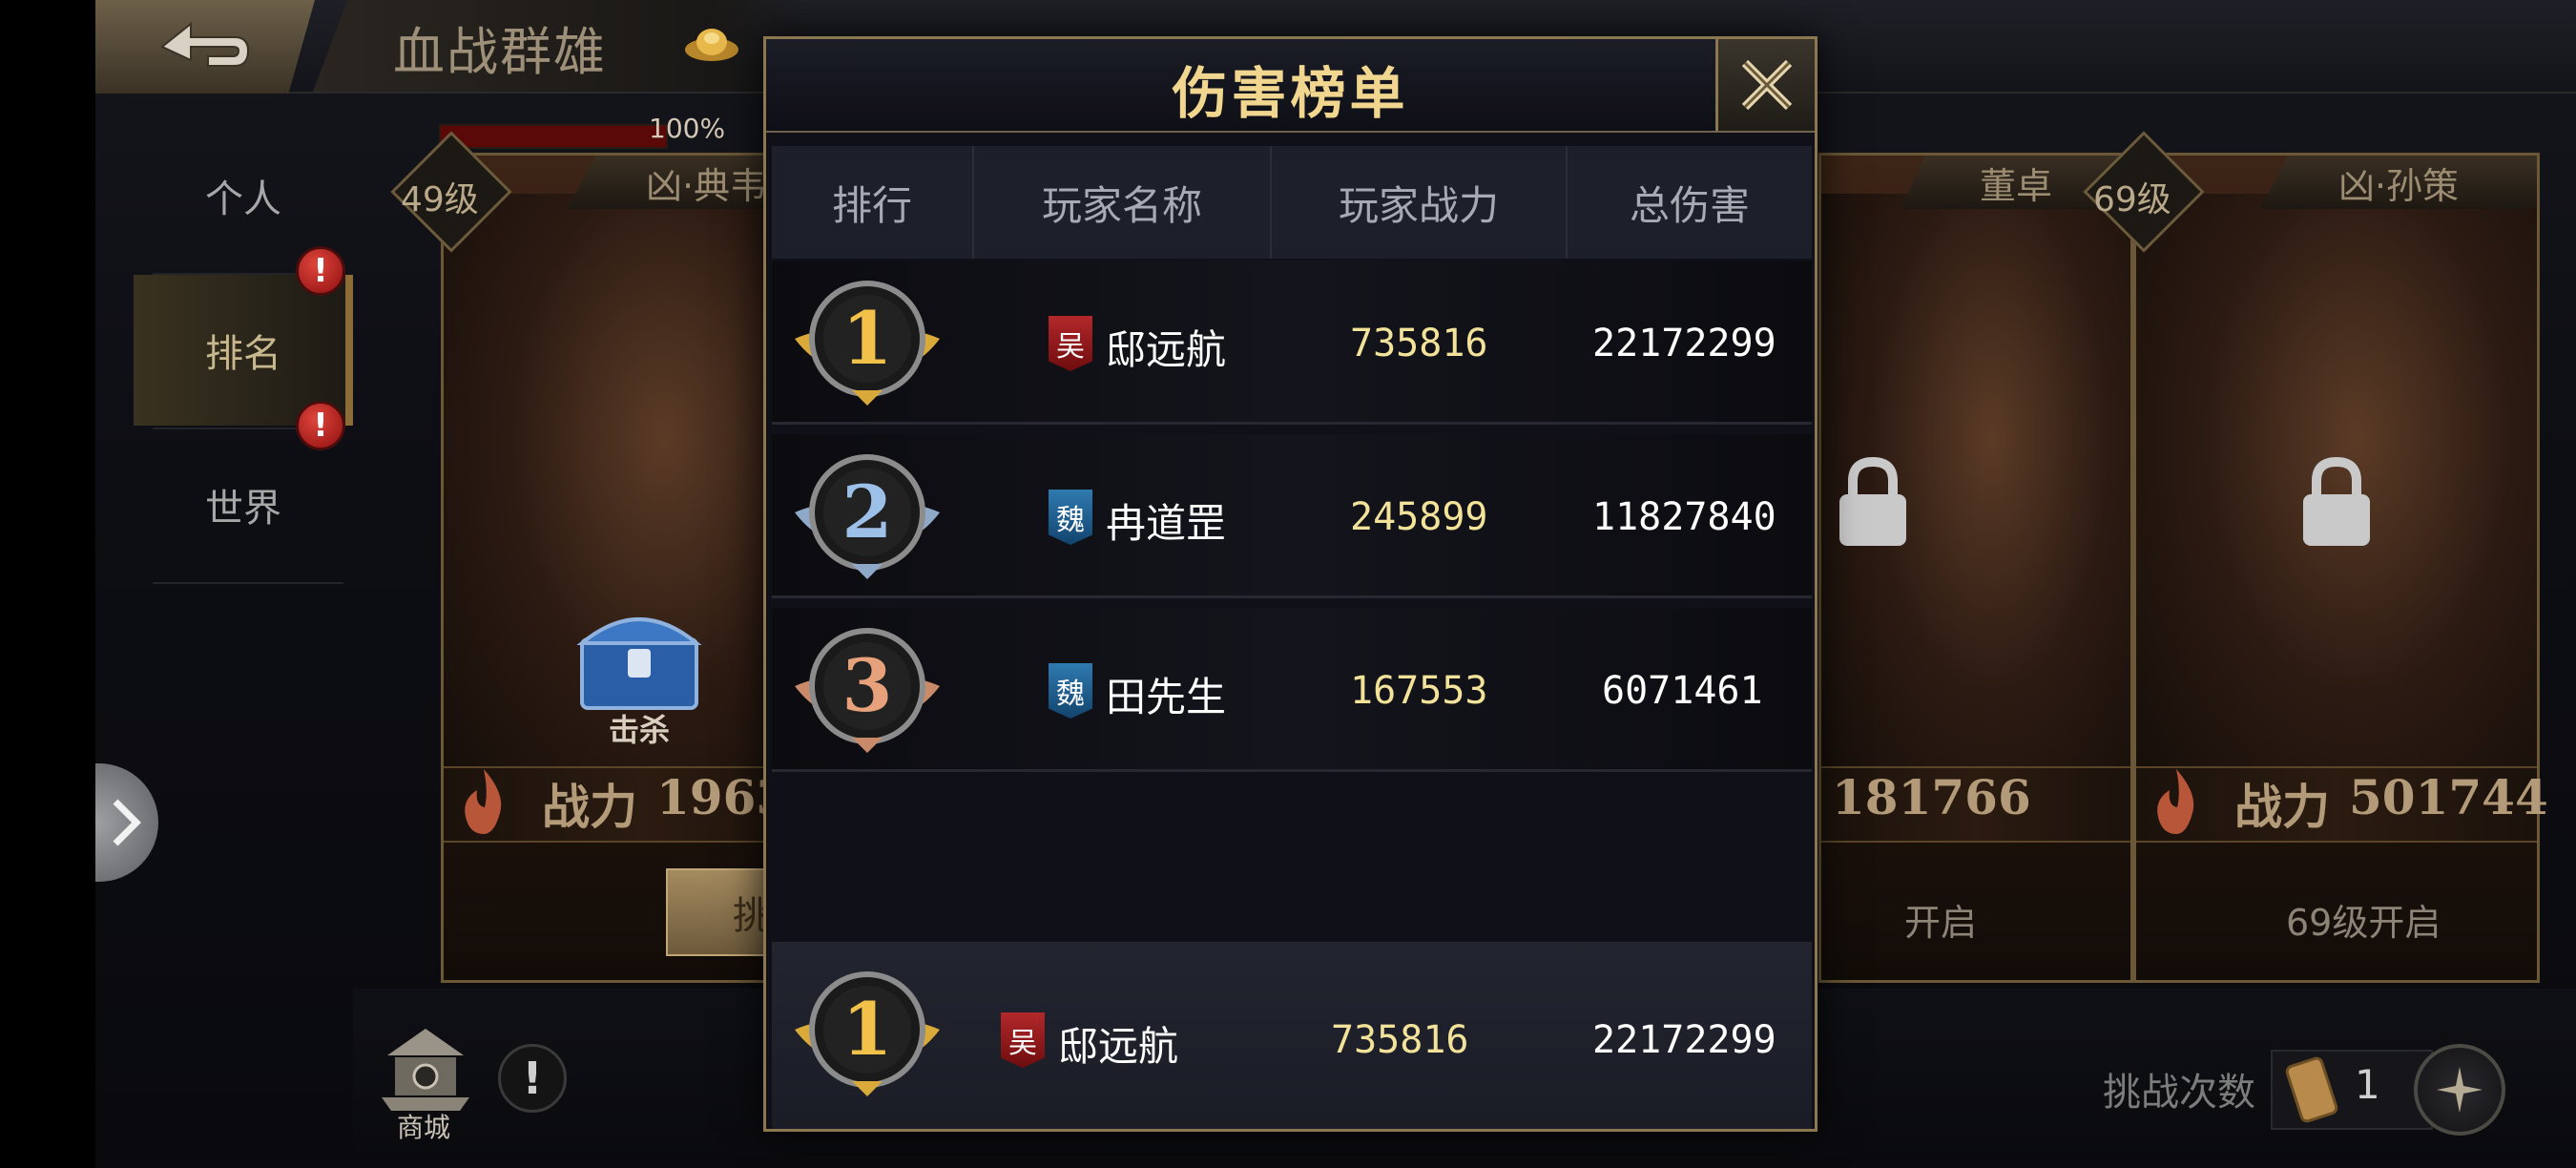 This screenshot has height=1168, width=2576. What do you see at coordinates (2448, 797) in the screenshot?
I see `power-value: 501744` at bounding box center [2448, 797].